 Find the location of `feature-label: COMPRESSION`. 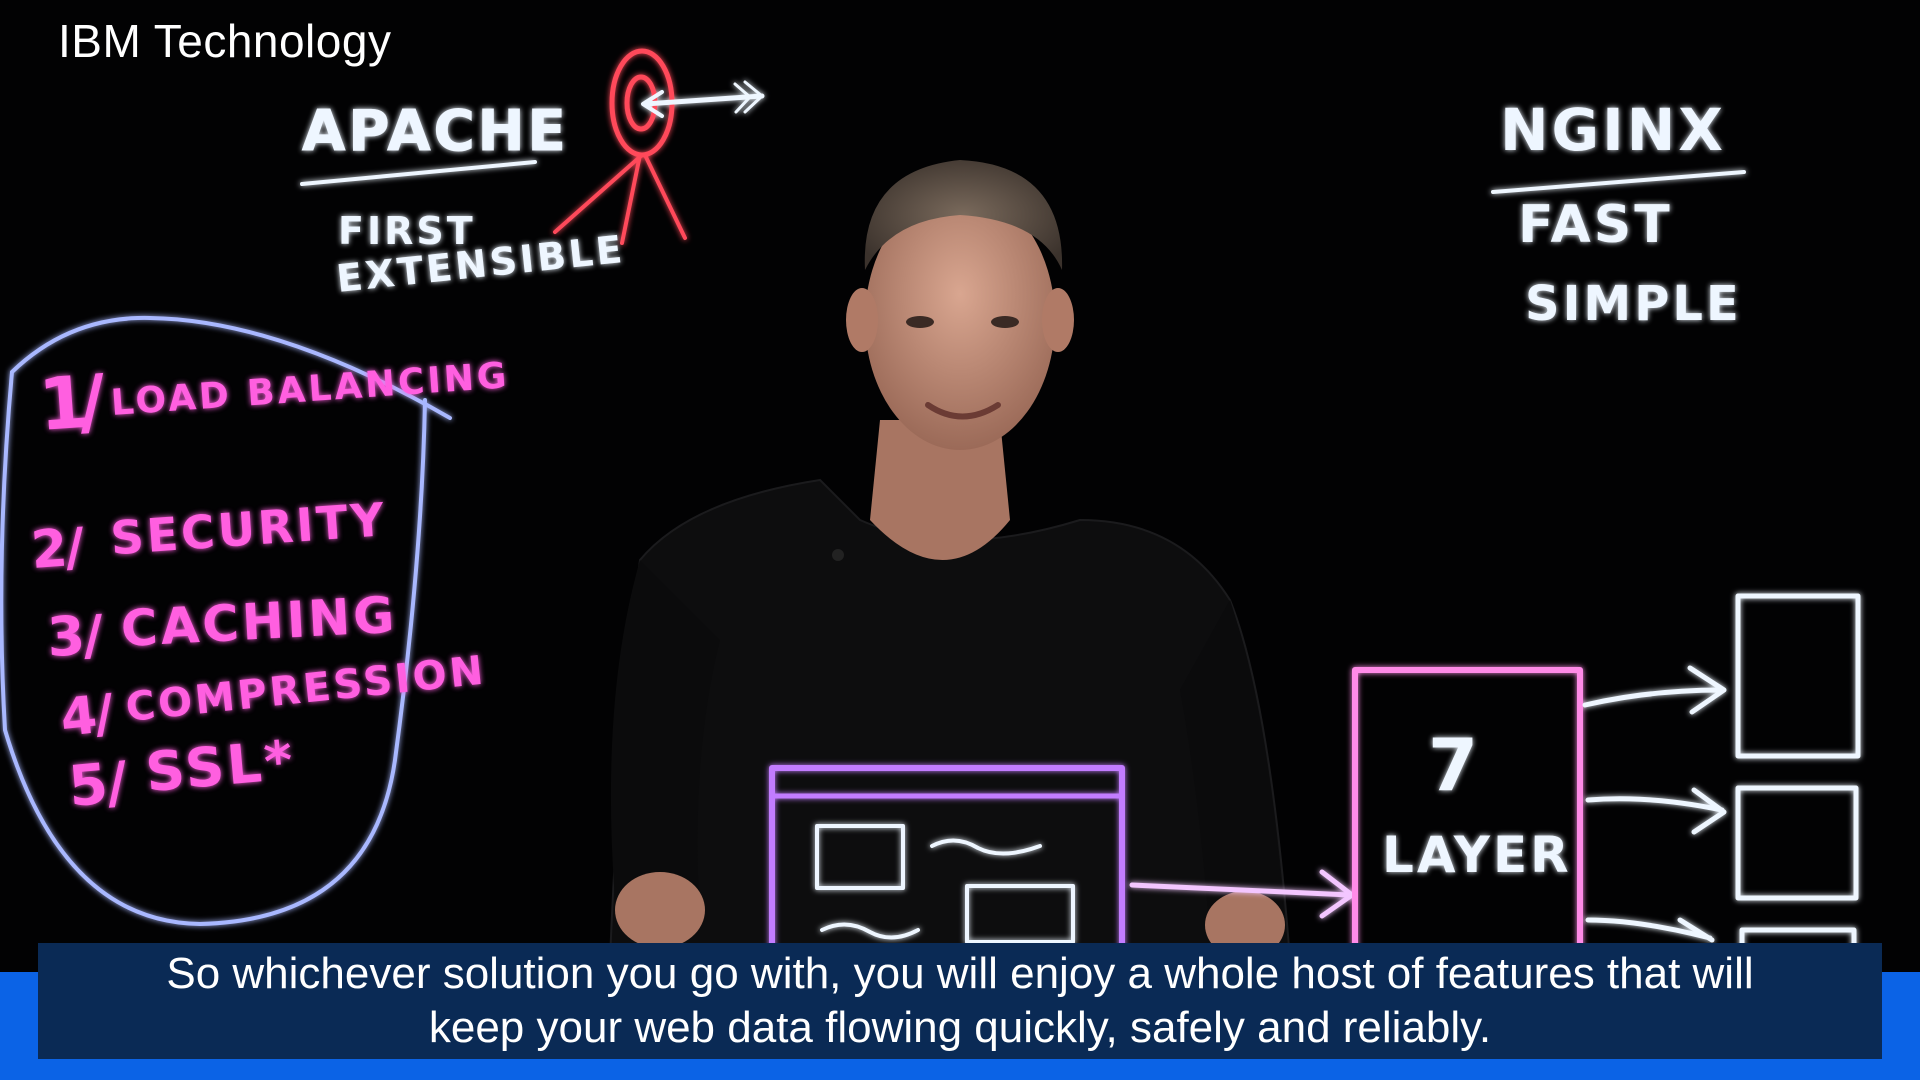

feature-label: COMPRESSION is located at coordinates (306, 689).